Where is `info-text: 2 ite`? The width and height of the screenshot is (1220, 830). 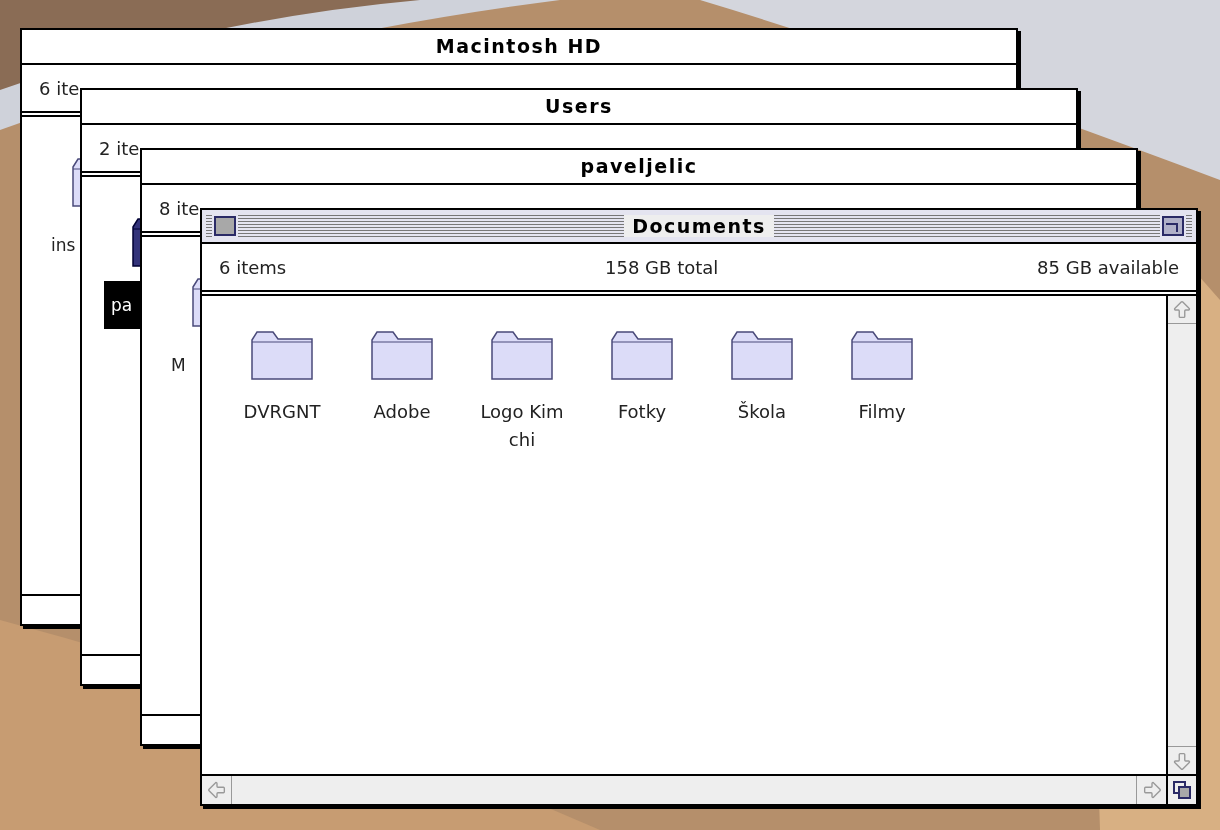 info-text: 2 ite is located at coordinates (119, 148).